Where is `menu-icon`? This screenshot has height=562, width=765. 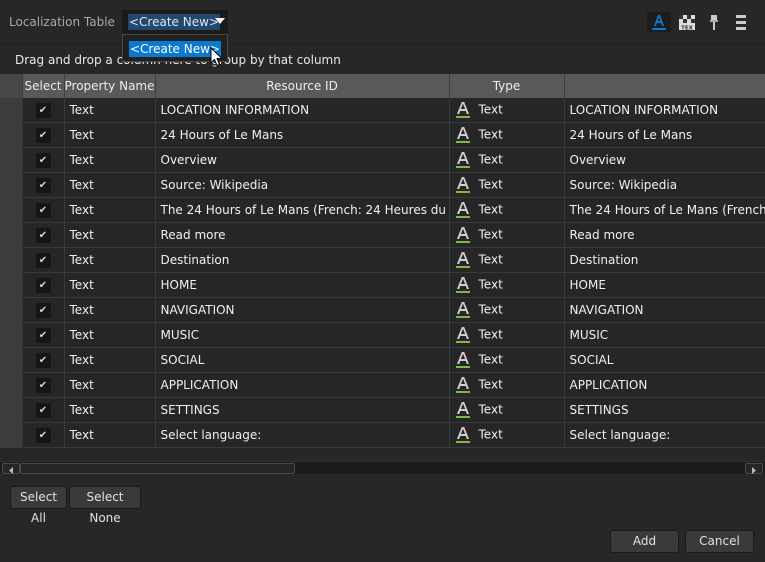
menu-icon is located at coordinates (741, 22).